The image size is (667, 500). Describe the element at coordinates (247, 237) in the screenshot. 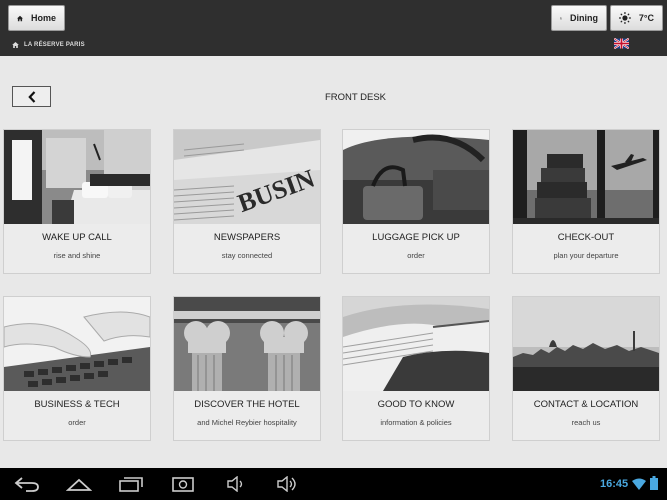

I see `tile-title: NEWSPAPERS` at that location.